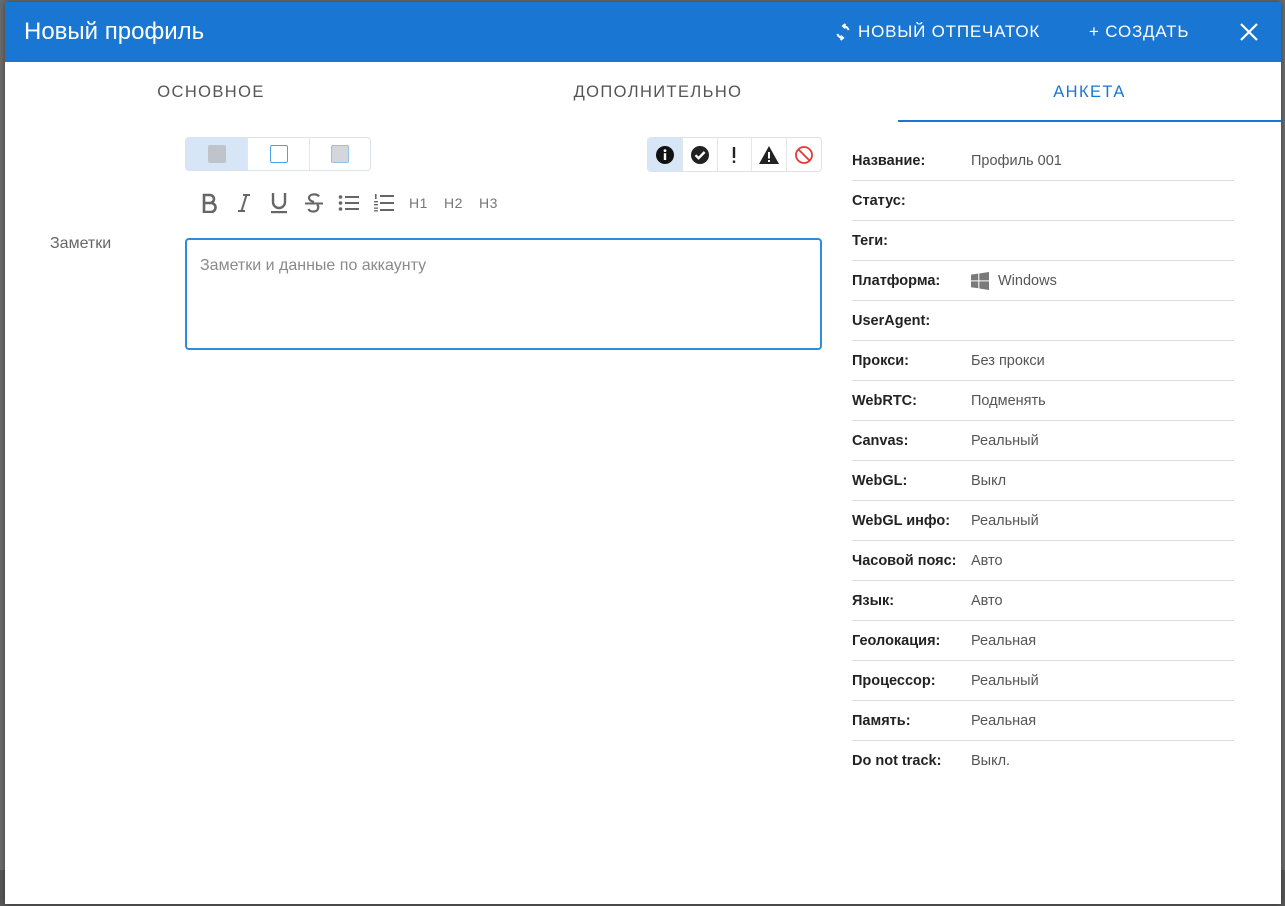  I want to click on exclamation-icon, so click(734, 154).